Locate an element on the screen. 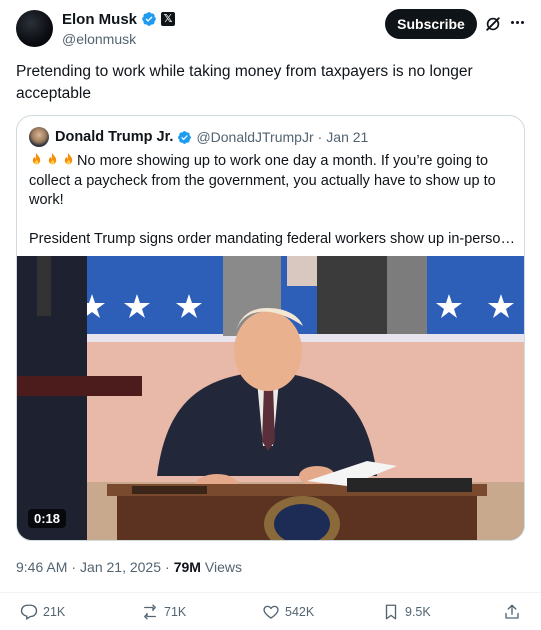 This screenshot has height=630, width=541. quoted-author-avatar is located at coordinates (39, 137).